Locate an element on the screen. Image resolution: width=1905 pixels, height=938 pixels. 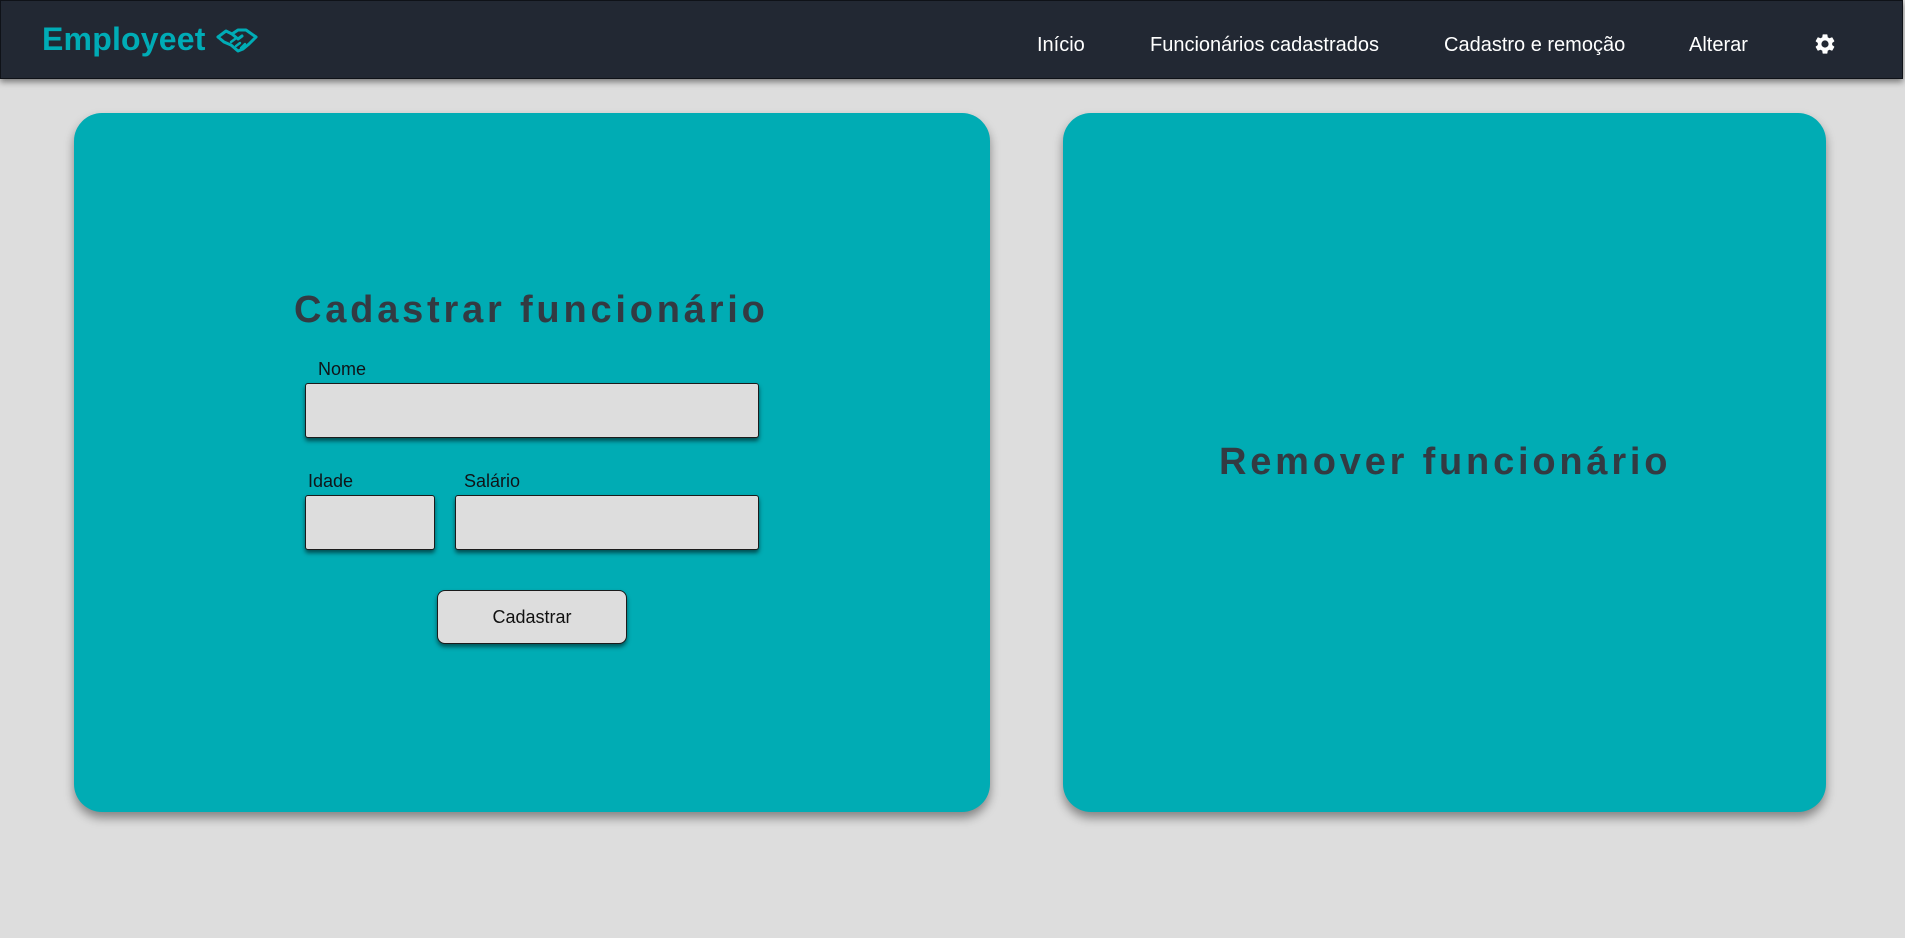
age-field is located at coordinates (370, 522).